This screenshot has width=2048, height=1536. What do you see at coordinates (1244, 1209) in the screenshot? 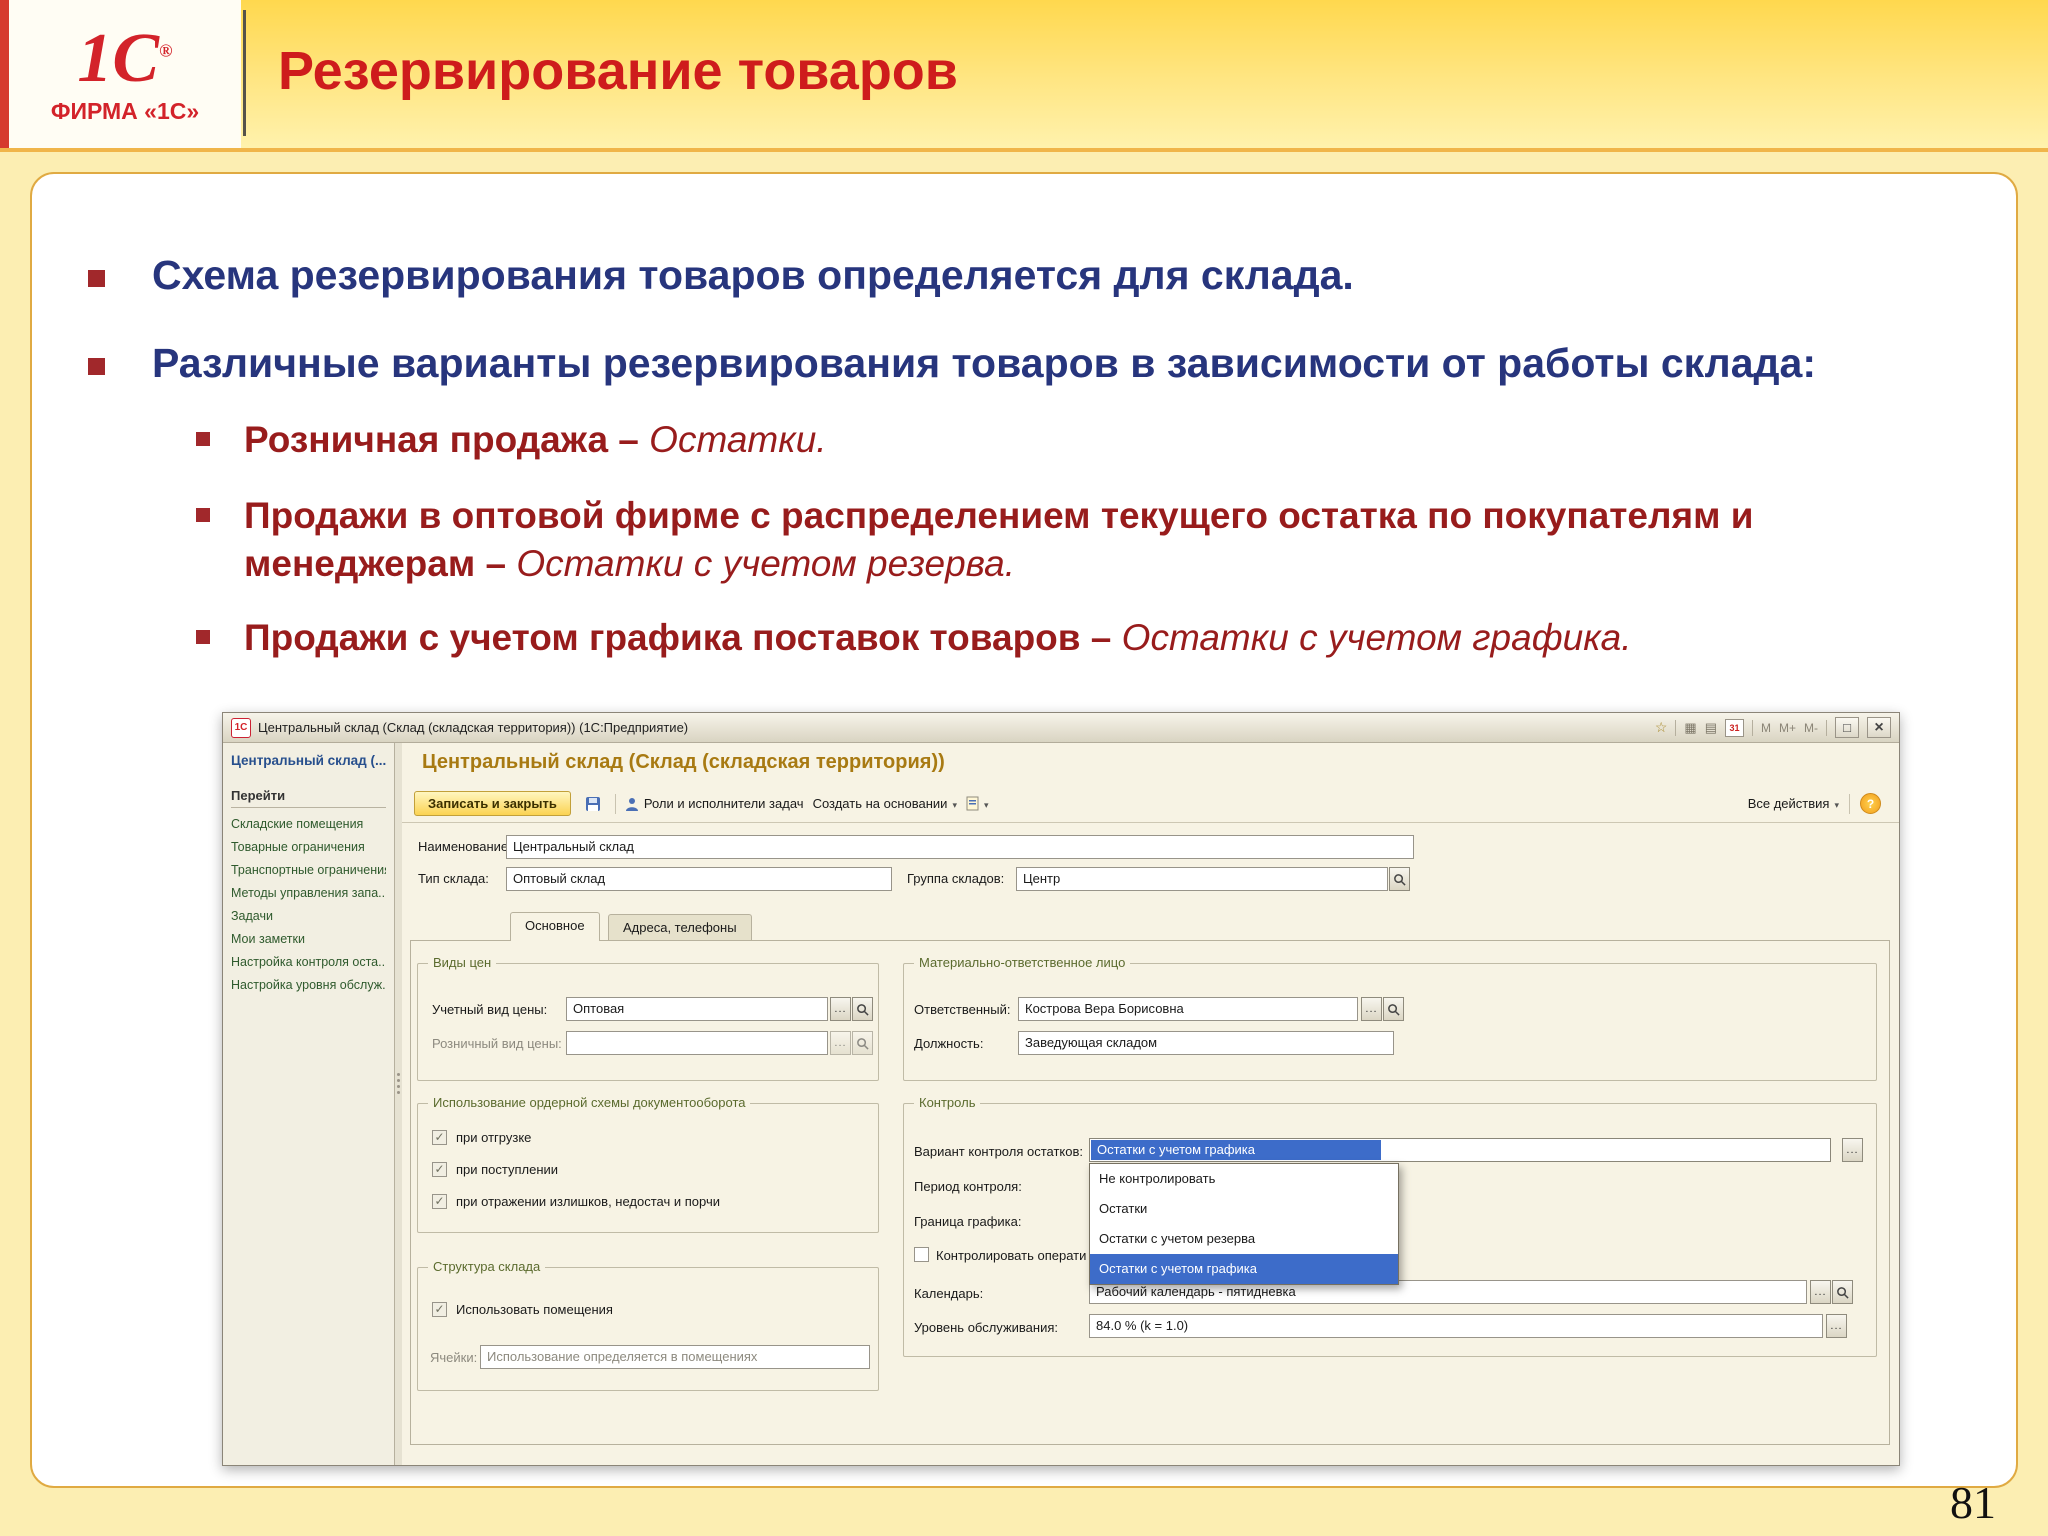
I see `dropdown-option-balances: Остатки` at bounding box center [1244, 1209].